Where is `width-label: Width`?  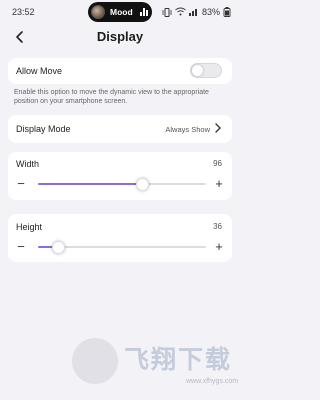 width-label: Width is located at coordinates (28, 164).